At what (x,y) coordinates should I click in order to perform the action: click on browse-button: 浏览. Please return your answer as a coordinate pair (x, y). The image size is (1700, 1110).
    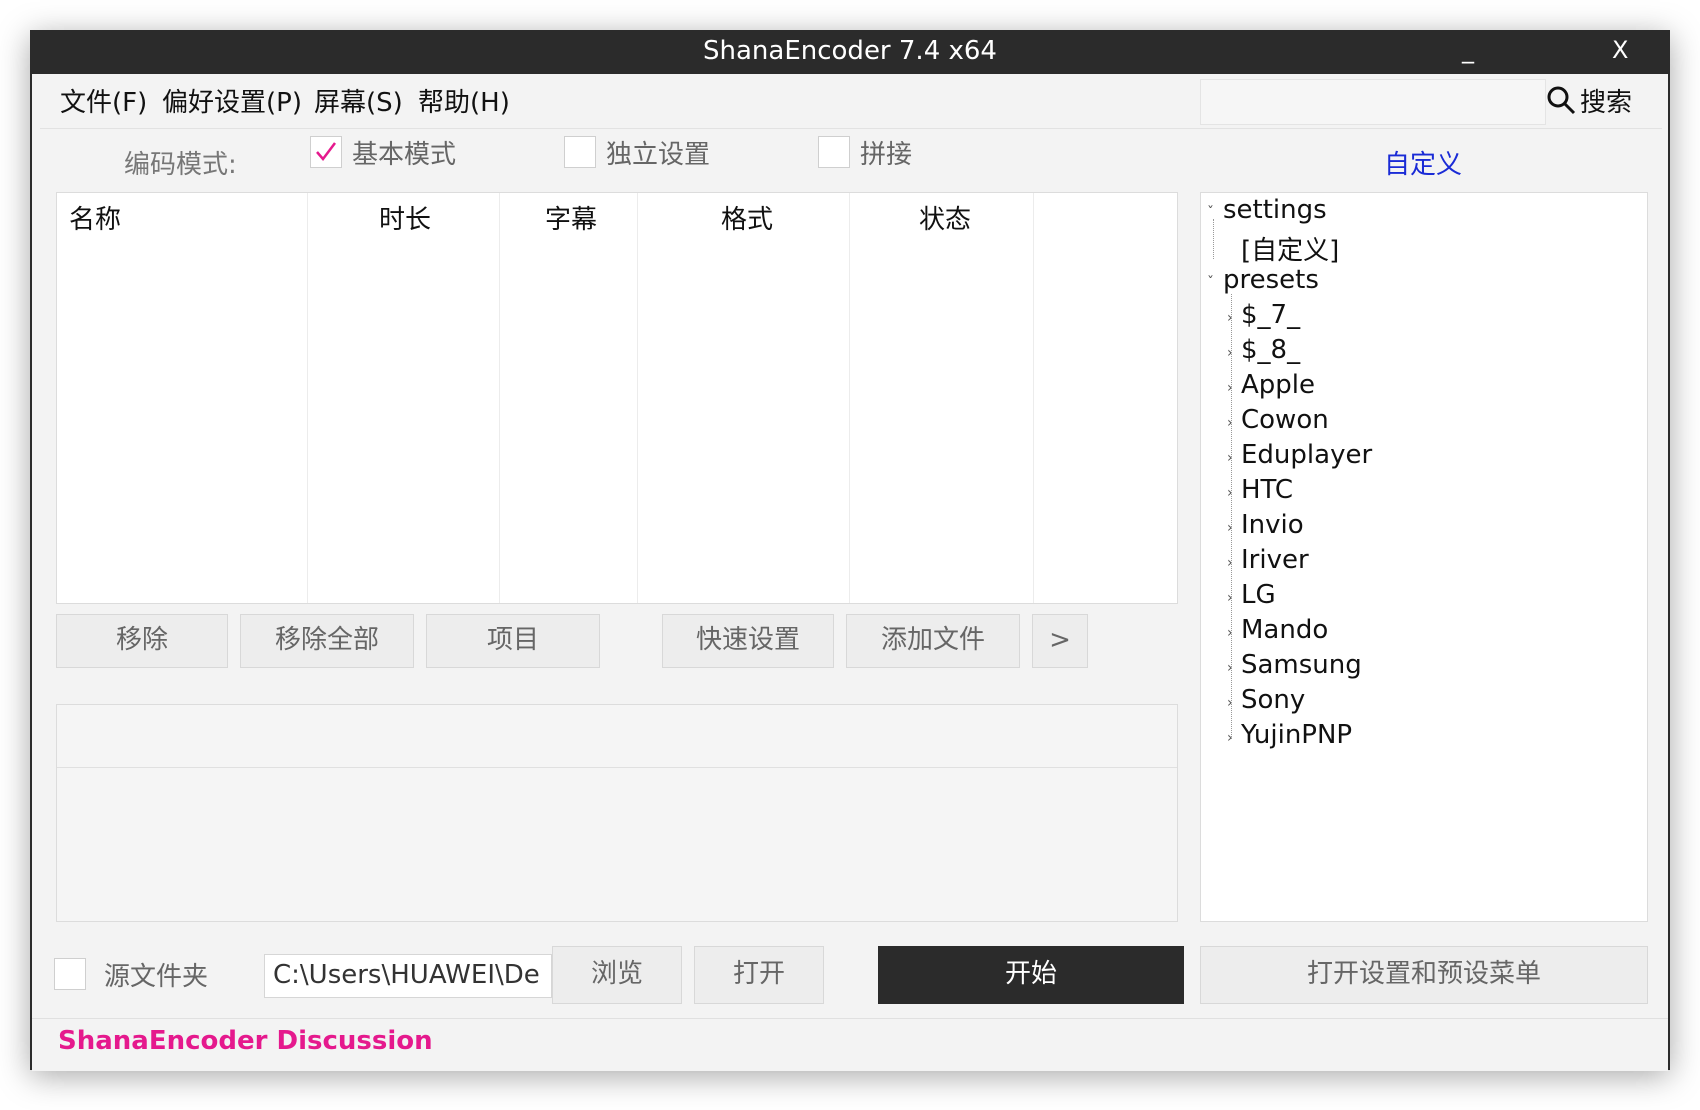
    Looking at the image, I should click on (617, 975).